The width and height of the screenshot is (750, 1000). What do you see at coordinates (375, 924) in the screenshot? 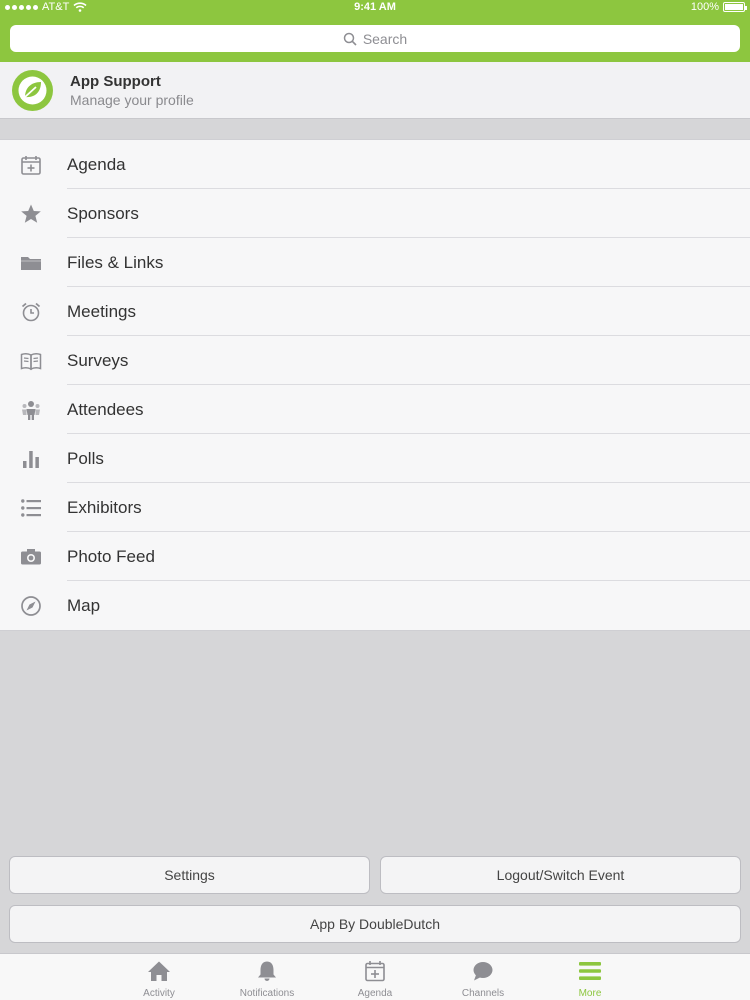
I see `app-by-doubledutch-button: App By DoubleDutch` at bounding box center [375, 924].